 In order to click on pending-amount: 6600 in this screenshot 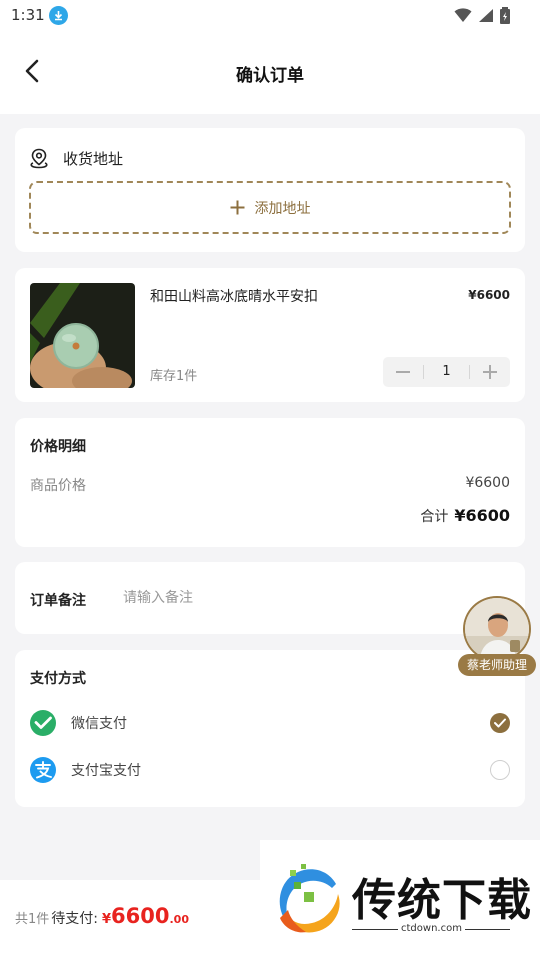, I will do `click(140, 916)`.